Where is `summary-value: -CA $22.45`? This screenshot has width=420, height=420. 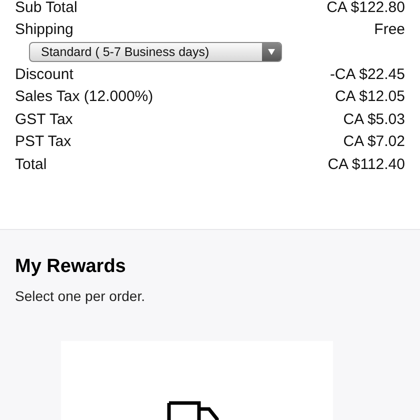
summary-value: -CA $22.45 is located at coordinates (367, 74).